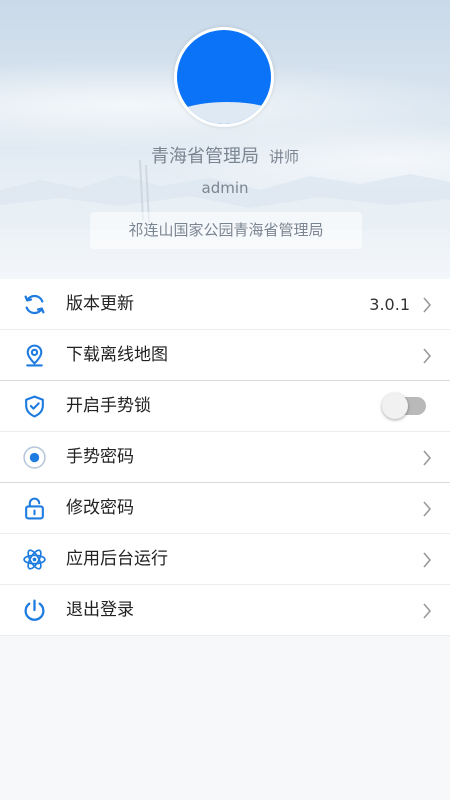  What do you see at coordinates (34, 508) in the screenshot?
I see `lock-icon` at bounding box center [34, 508].